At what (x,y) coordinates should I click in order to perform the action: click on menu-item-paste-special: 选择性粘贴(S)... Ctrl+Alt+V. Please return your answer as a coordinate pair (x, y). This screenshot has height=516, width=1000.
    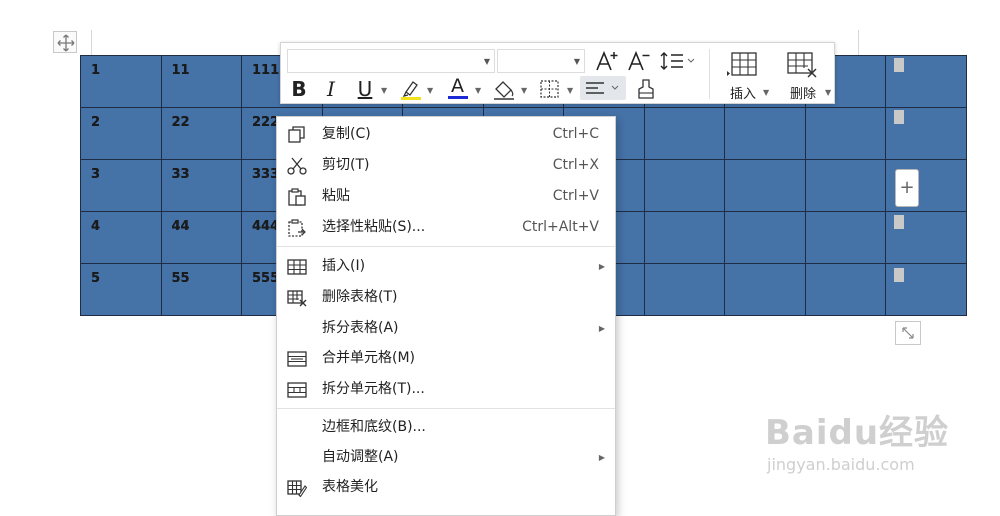
    Looking at the image, I should click on (446, 227).